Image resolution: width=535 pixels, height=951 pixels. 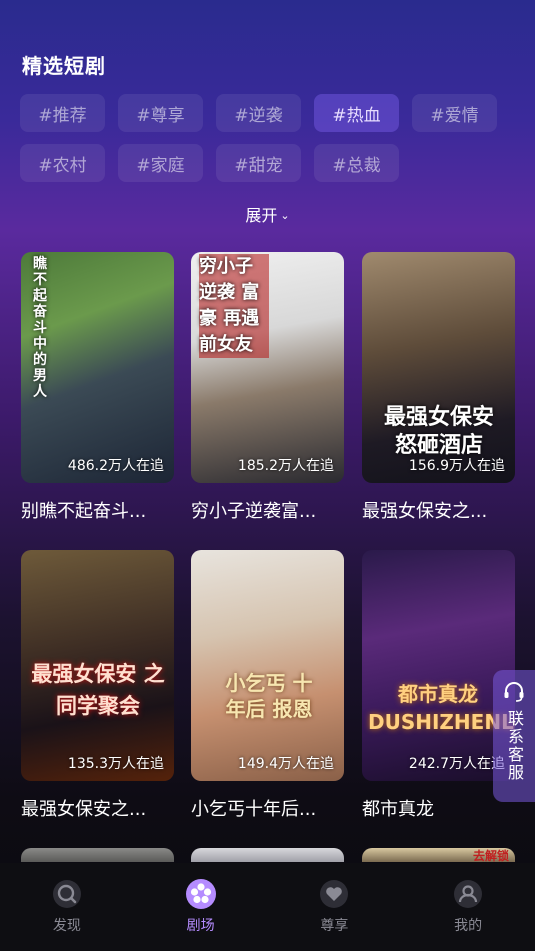 I want to click on tab-theater: 剧场, so click(x=201, y=906).